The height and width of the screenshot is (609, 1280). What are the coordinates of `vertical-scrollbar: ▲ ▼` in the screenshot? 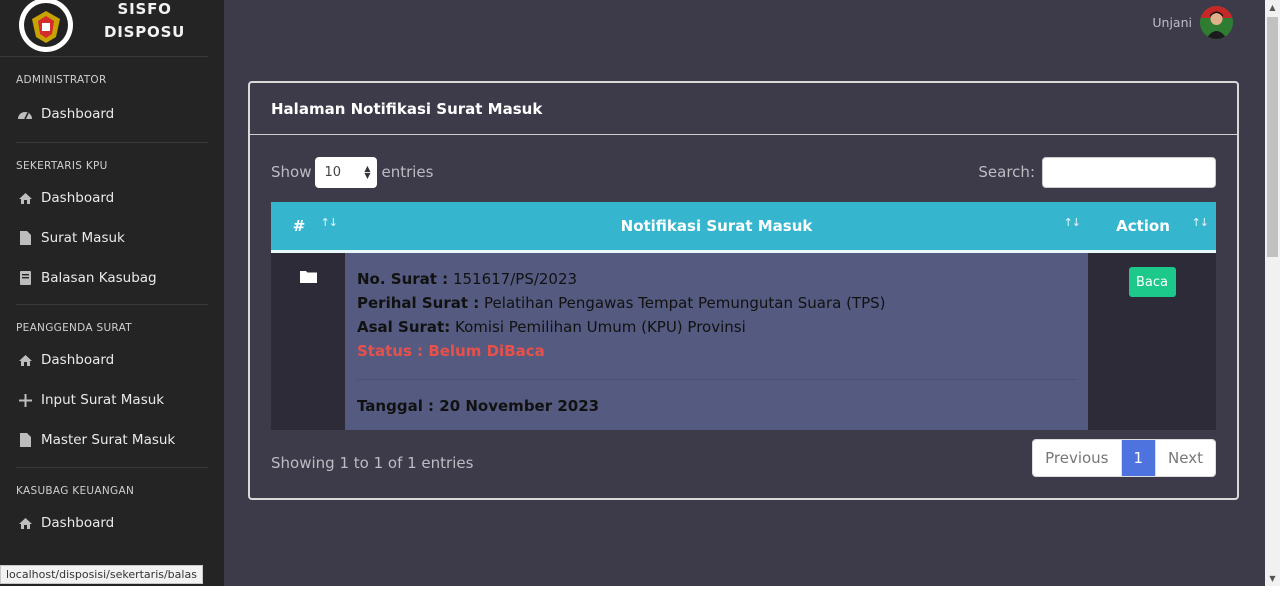 It's located at (1272, 293).